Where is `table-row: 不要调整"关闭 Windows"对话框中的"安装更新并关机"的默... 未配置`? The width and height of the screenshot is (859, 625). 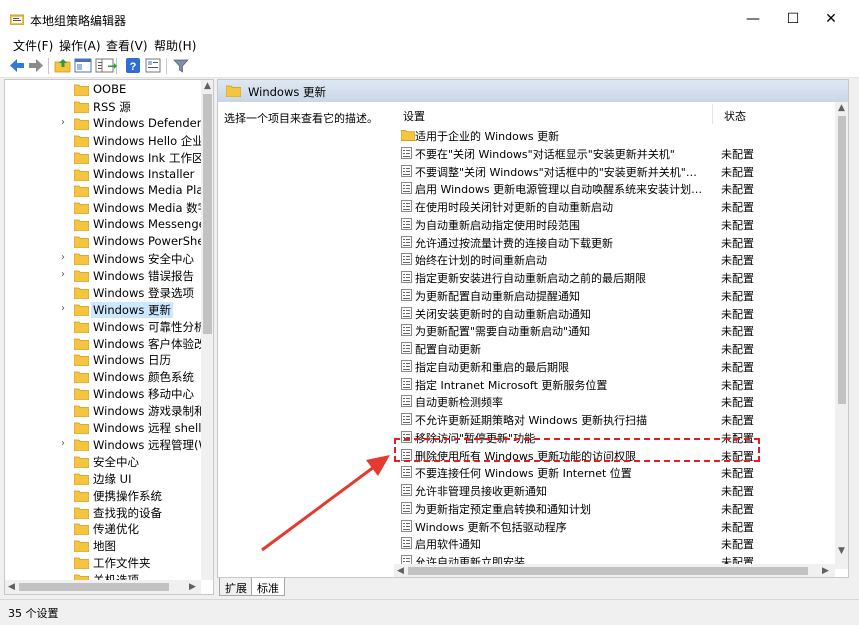
table-row: 不要调整"关闭 Windows"对话框中的"安装更新并关机"的默... 未配置 is located at coordinates (614, 171).